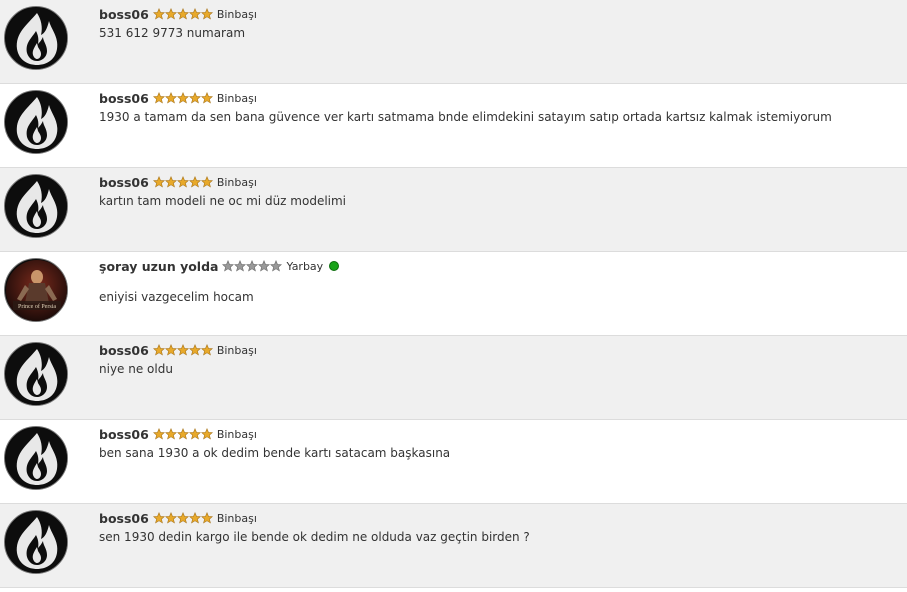  I want to click on message-text: kartın tam modeli ne oc mi düz modelimi, so click(223, 201).